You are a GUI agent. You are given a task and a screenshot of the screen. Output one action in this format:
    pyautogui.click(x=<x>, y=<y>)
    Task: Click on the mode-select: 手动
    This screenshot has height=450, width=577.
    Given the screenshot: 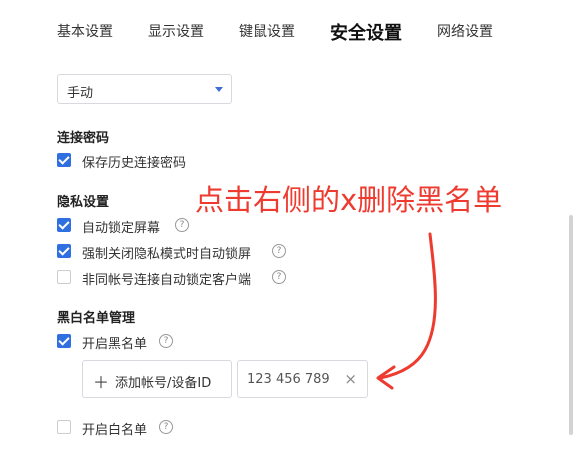 What is the action you would take?
    pyautogui.click(x=144, y=89)
    